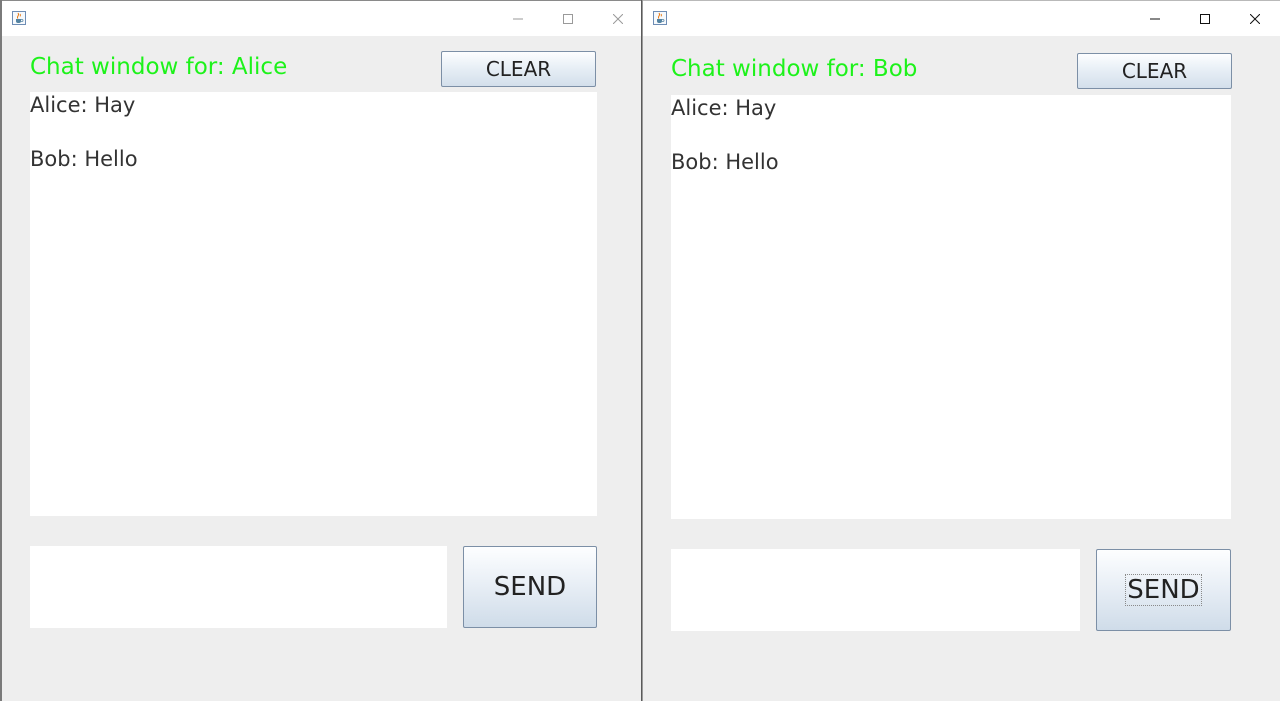 This screenshot has height=701, width=1280. What do you see at coordinates (159, 67) in the screenshot?
I see `chat-window-title: Chat window for: Alice` at bounding box center [159, 67].